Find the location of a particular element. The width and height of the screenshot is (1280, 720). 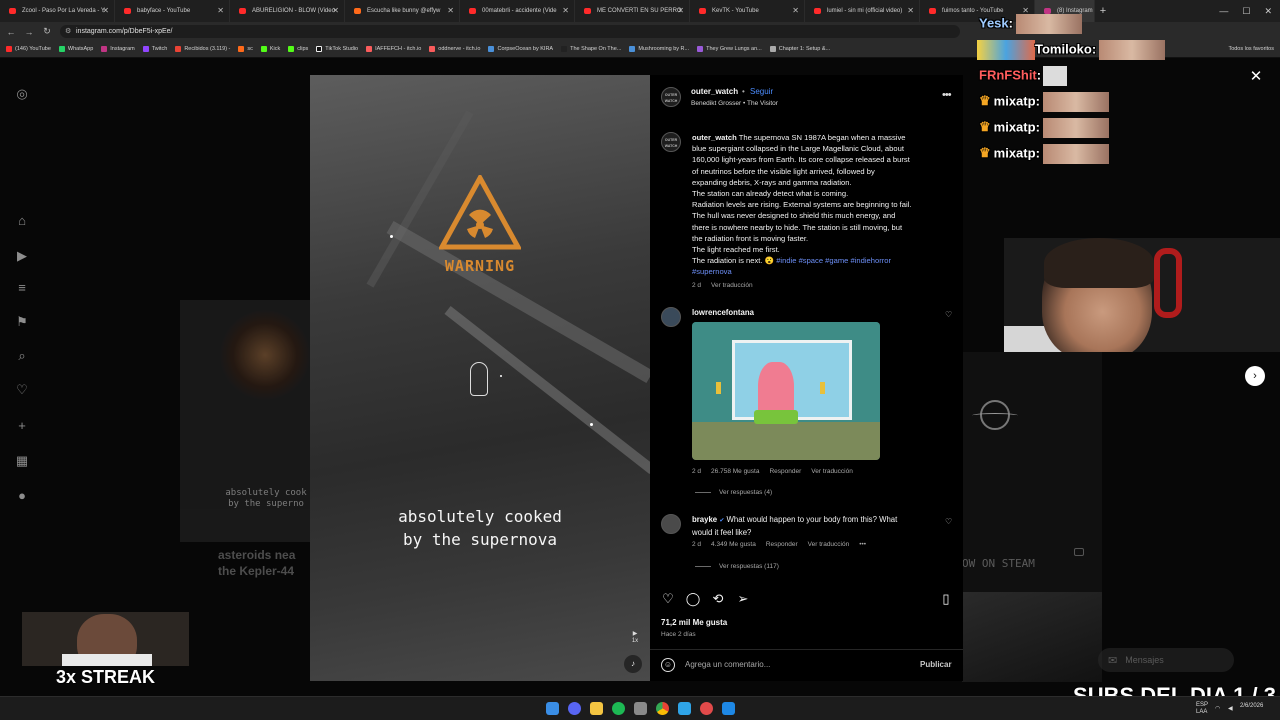

bookmark: Instagram is located at coordinates (118, 49).